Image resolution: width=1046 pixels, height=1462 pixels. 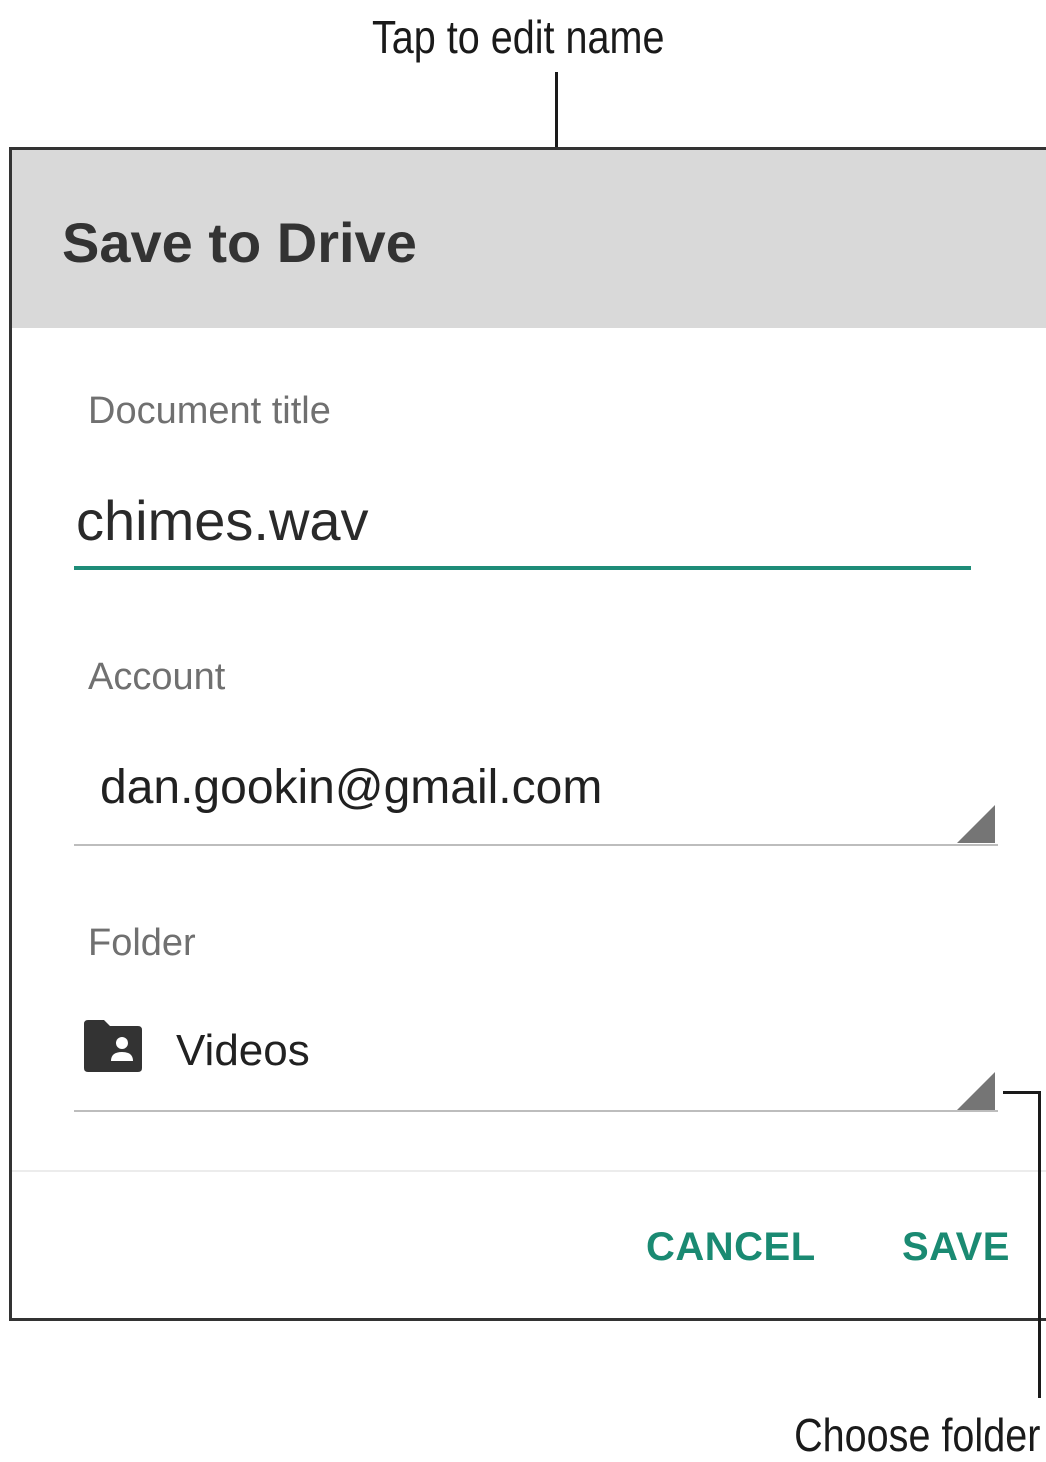 What do you see at coordinates (916, 1435) in the screenshot?
I see `callout-choose-folder: Choose folder` at bounding box center [916, 1435].